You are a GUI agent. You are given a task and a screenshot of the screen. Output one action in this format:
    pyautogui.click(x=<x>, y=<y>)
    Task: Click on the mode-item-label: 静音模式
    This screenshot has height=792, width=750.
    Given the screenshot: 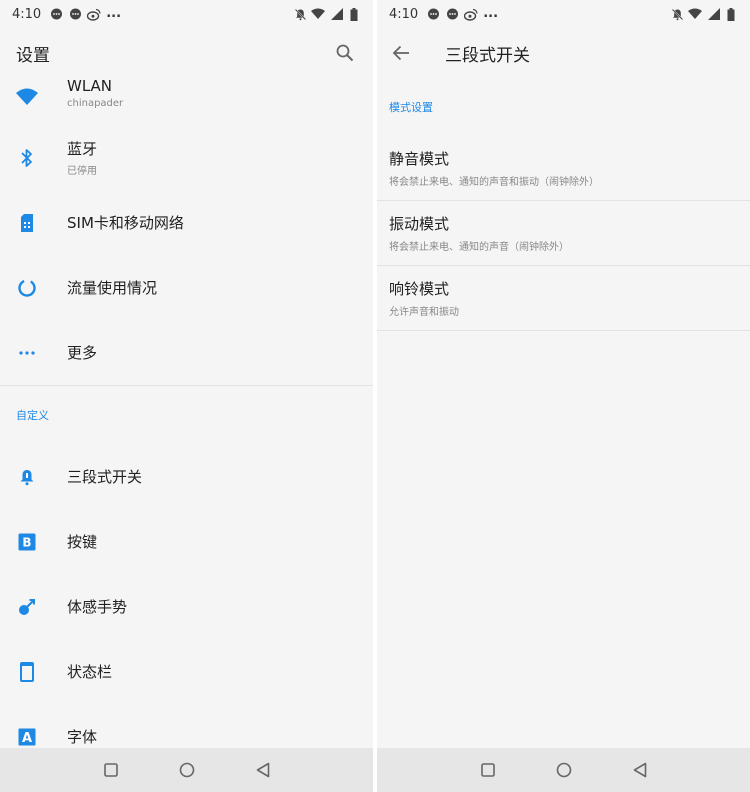 What is the action you would take?
    pyautogui.click(x=419, y=159)
    